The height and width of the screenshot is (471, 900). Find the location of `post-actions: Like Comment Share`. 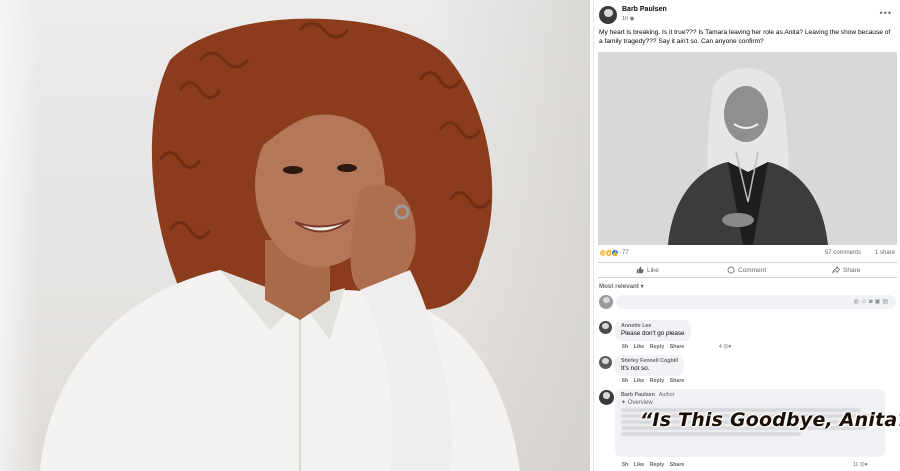

post-actions: Like Comment Share is located at coordinates (747, 270).